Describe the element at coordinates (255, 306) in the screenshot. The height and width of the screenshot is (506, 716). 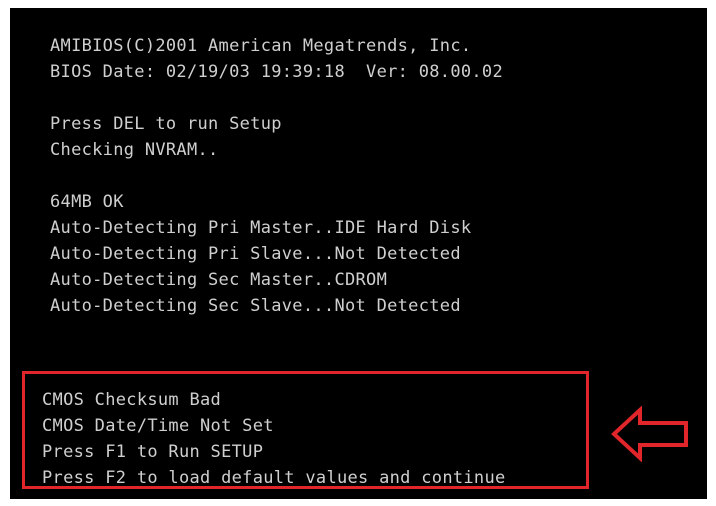
I see `sec-slave-detect-line: Auto-Detecting Sec Slave...Not Detected` at that location.